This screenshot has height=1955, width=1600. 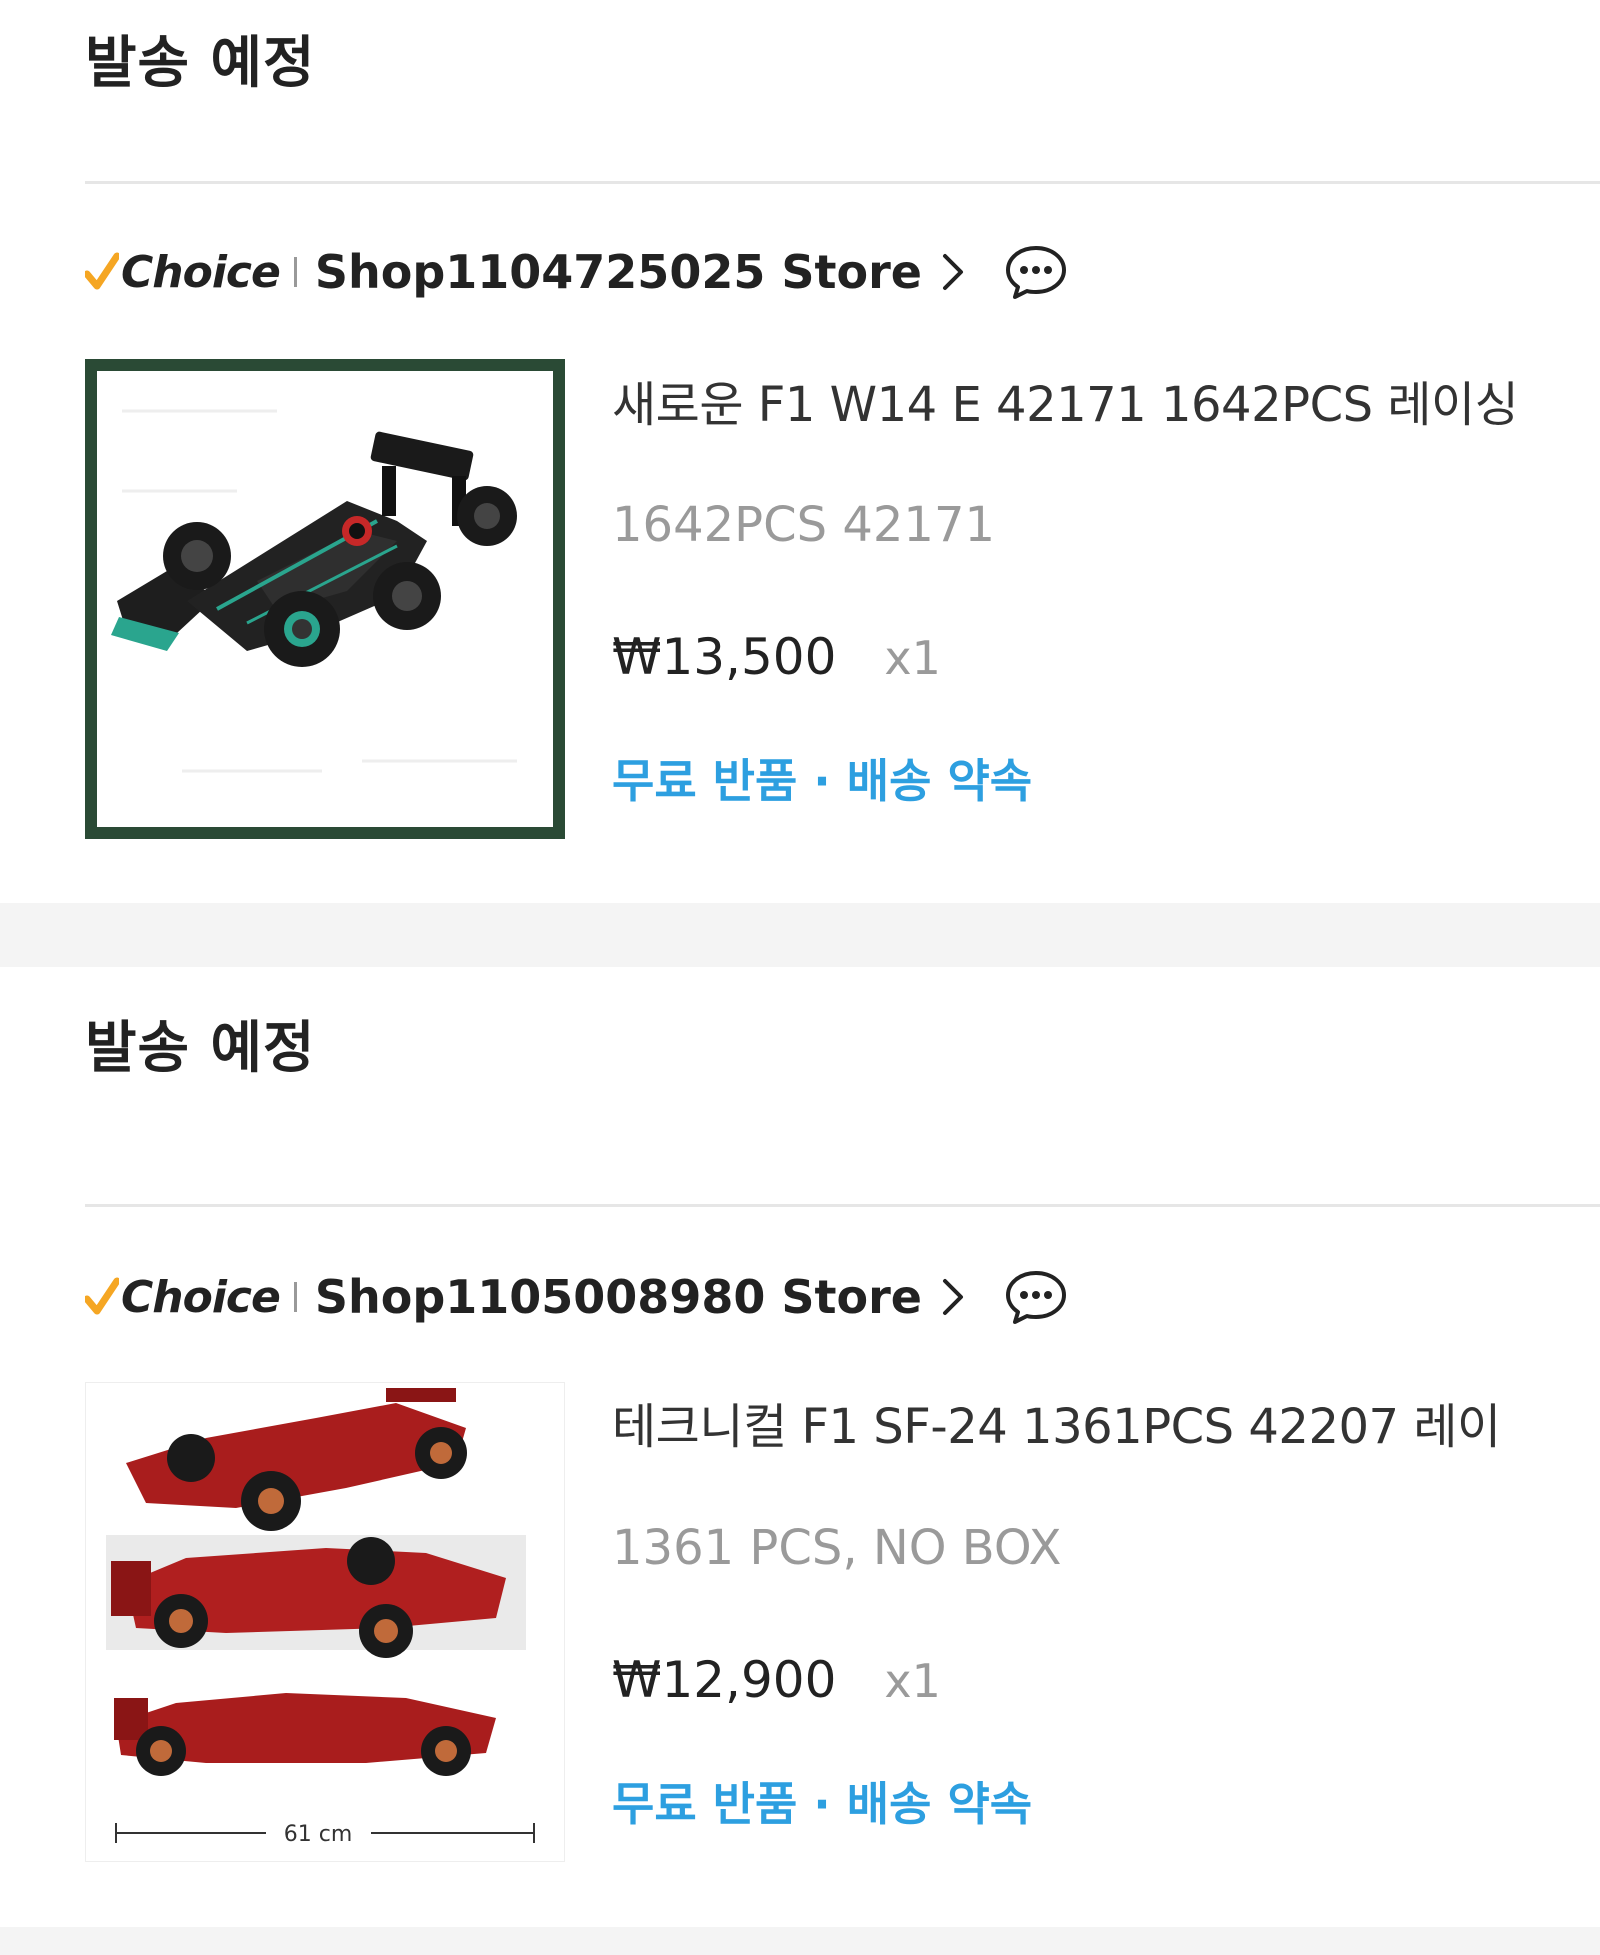 I want to click on product-variant: 1361 PCS, NO BOX, so click(x=837, y=1548).